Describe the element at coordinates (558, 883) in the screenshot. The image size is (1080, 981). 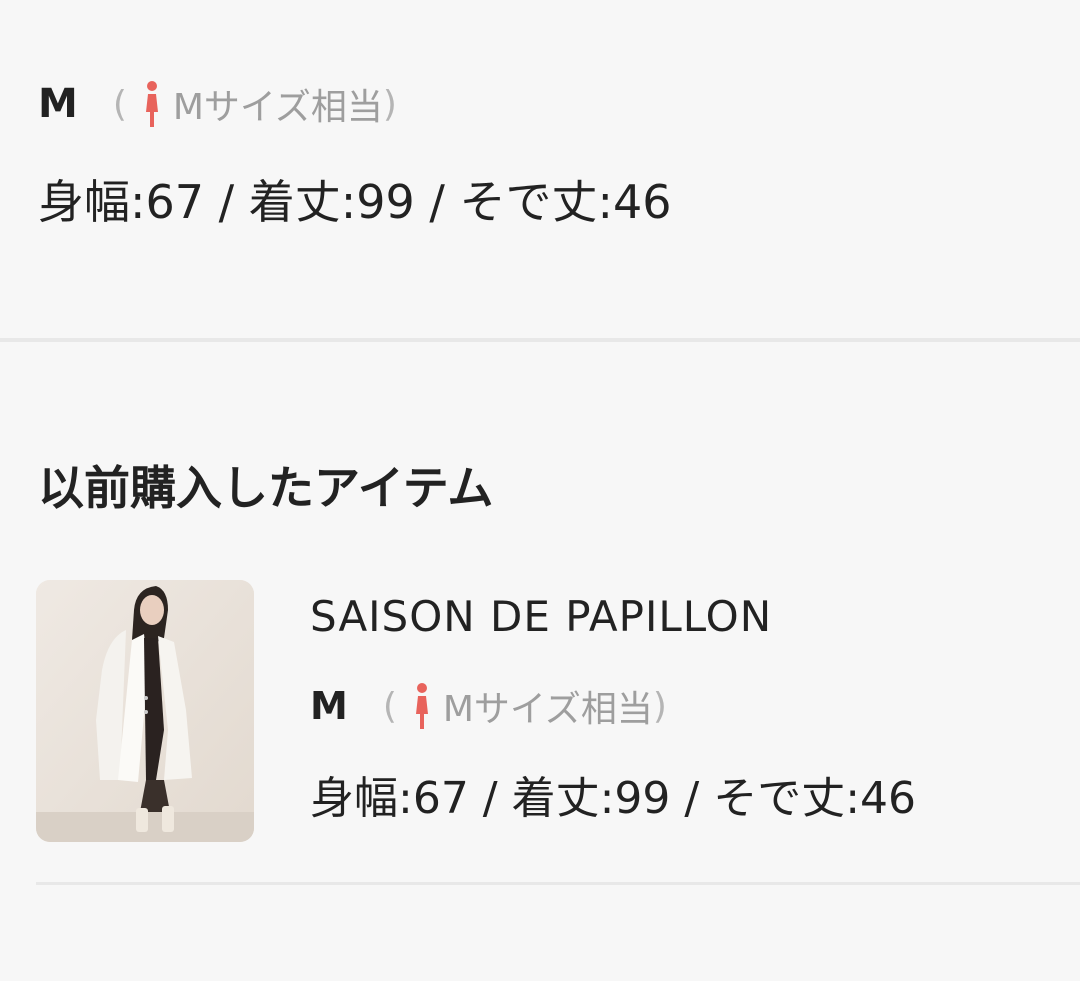
I see `item-divider` at that location.